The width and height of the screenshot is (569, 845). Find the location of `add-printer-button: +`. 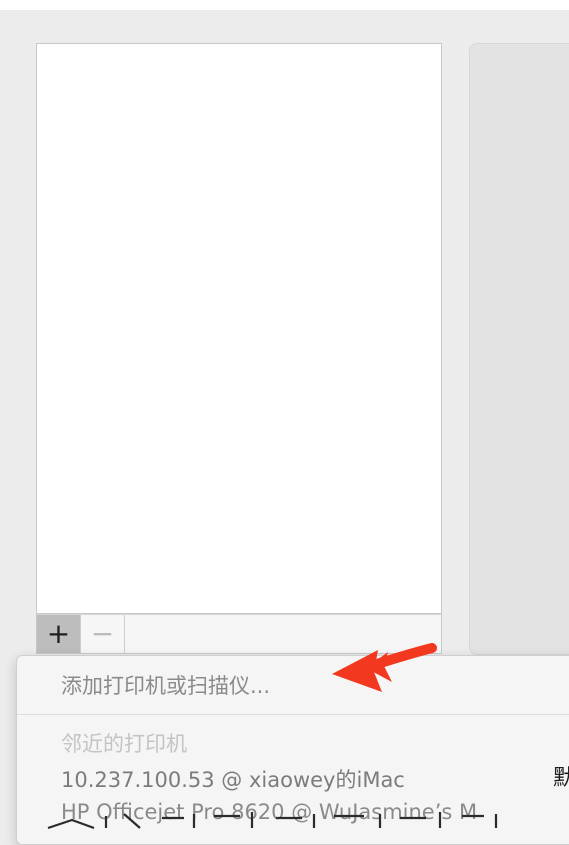

add-printer-button: + is located at coordinates (59, 634).